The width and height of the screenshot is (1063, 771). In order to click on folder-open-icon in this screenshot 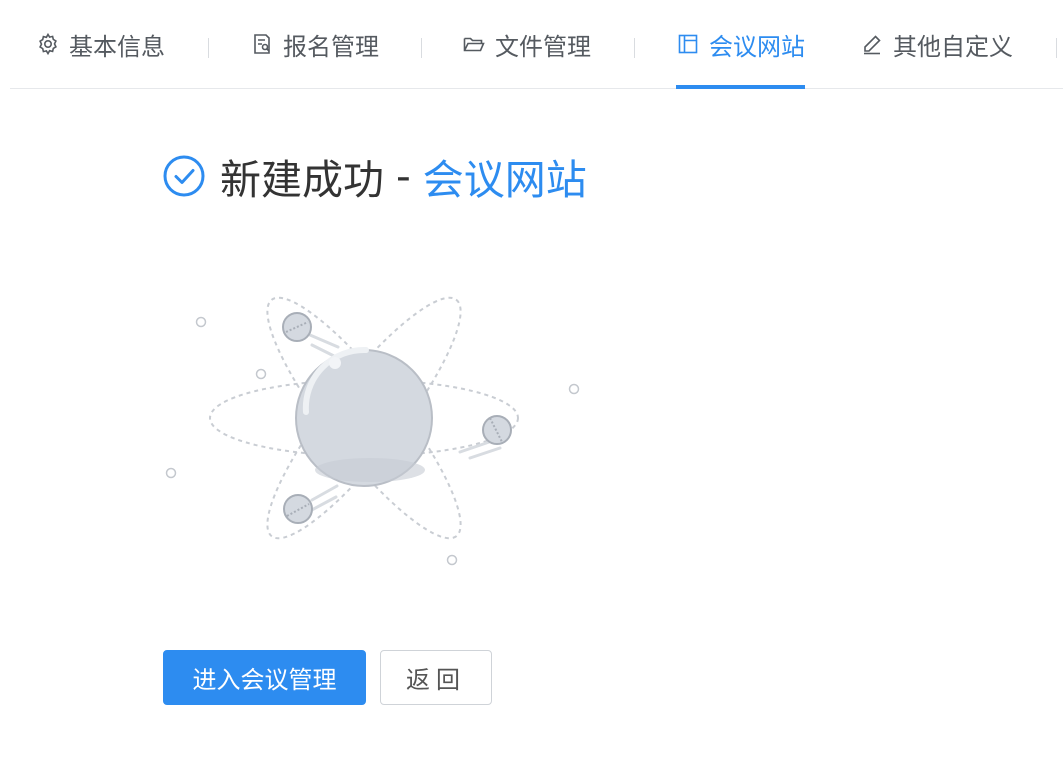, I will do `click(474, 44)`.